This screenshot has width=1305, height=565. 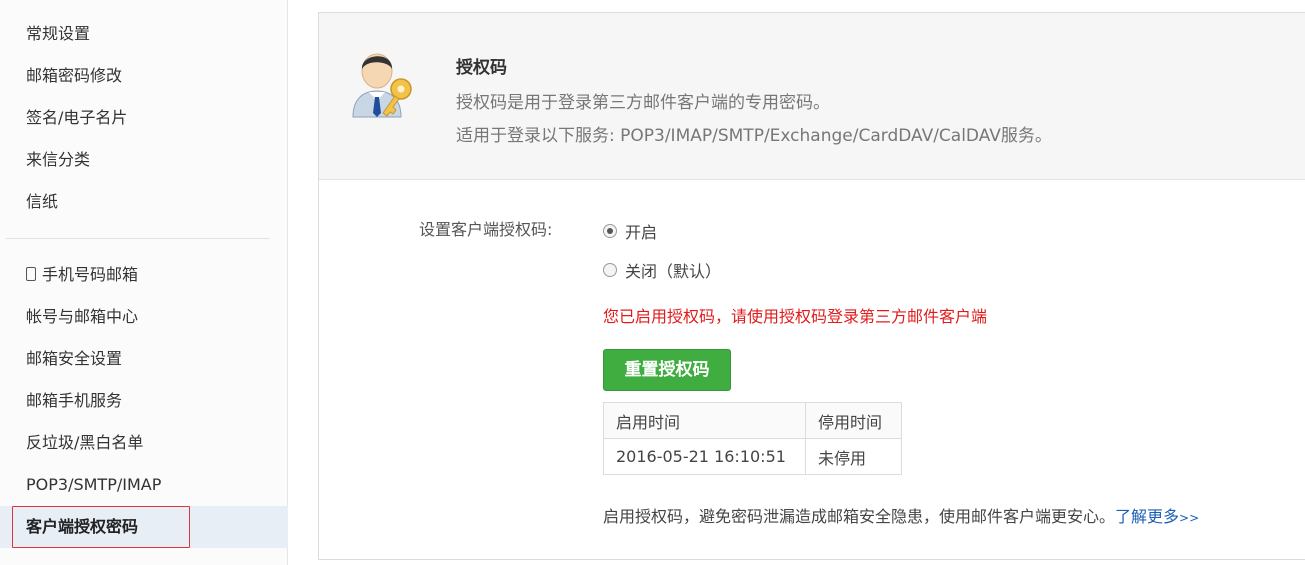 I want to click on sidebar-item-phone-mailbox: 手机号码邮箱, so click(x=82, y=275).